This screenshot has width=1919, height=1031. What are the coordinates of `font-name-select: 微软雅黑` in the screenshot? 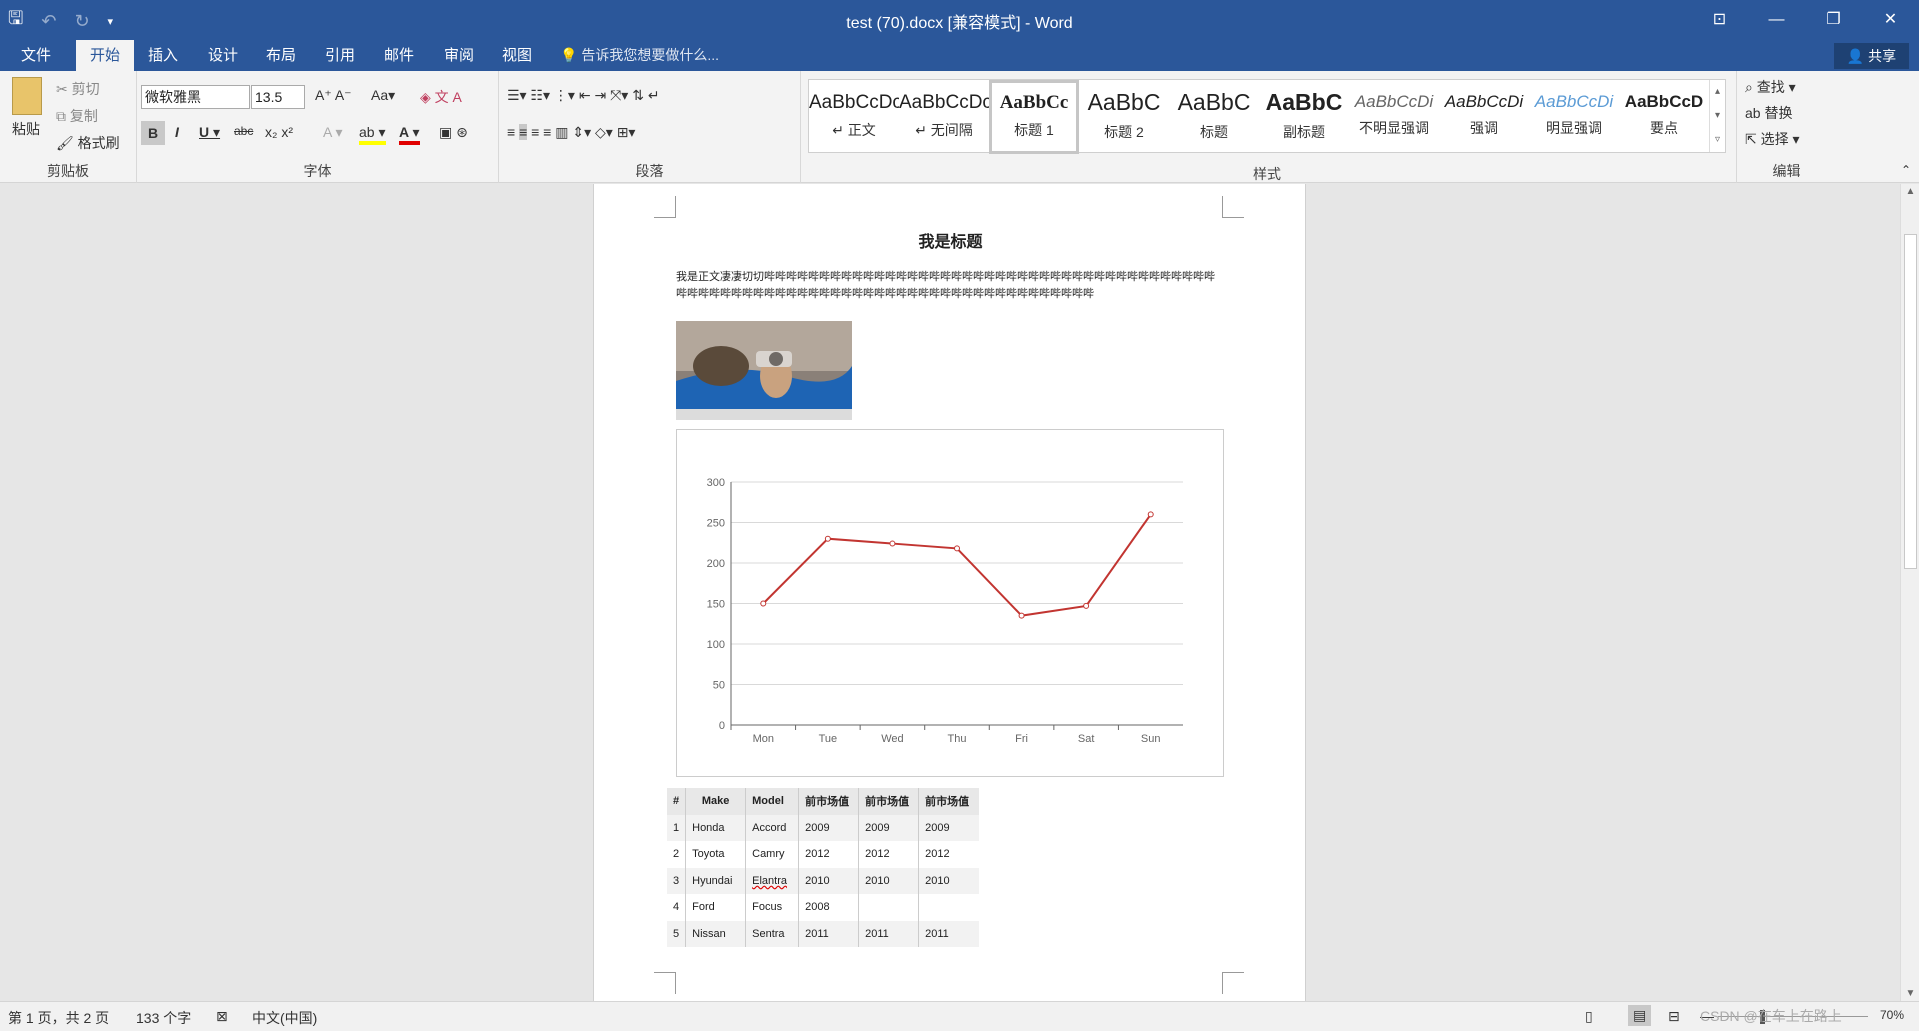 It's located at (195, 97).